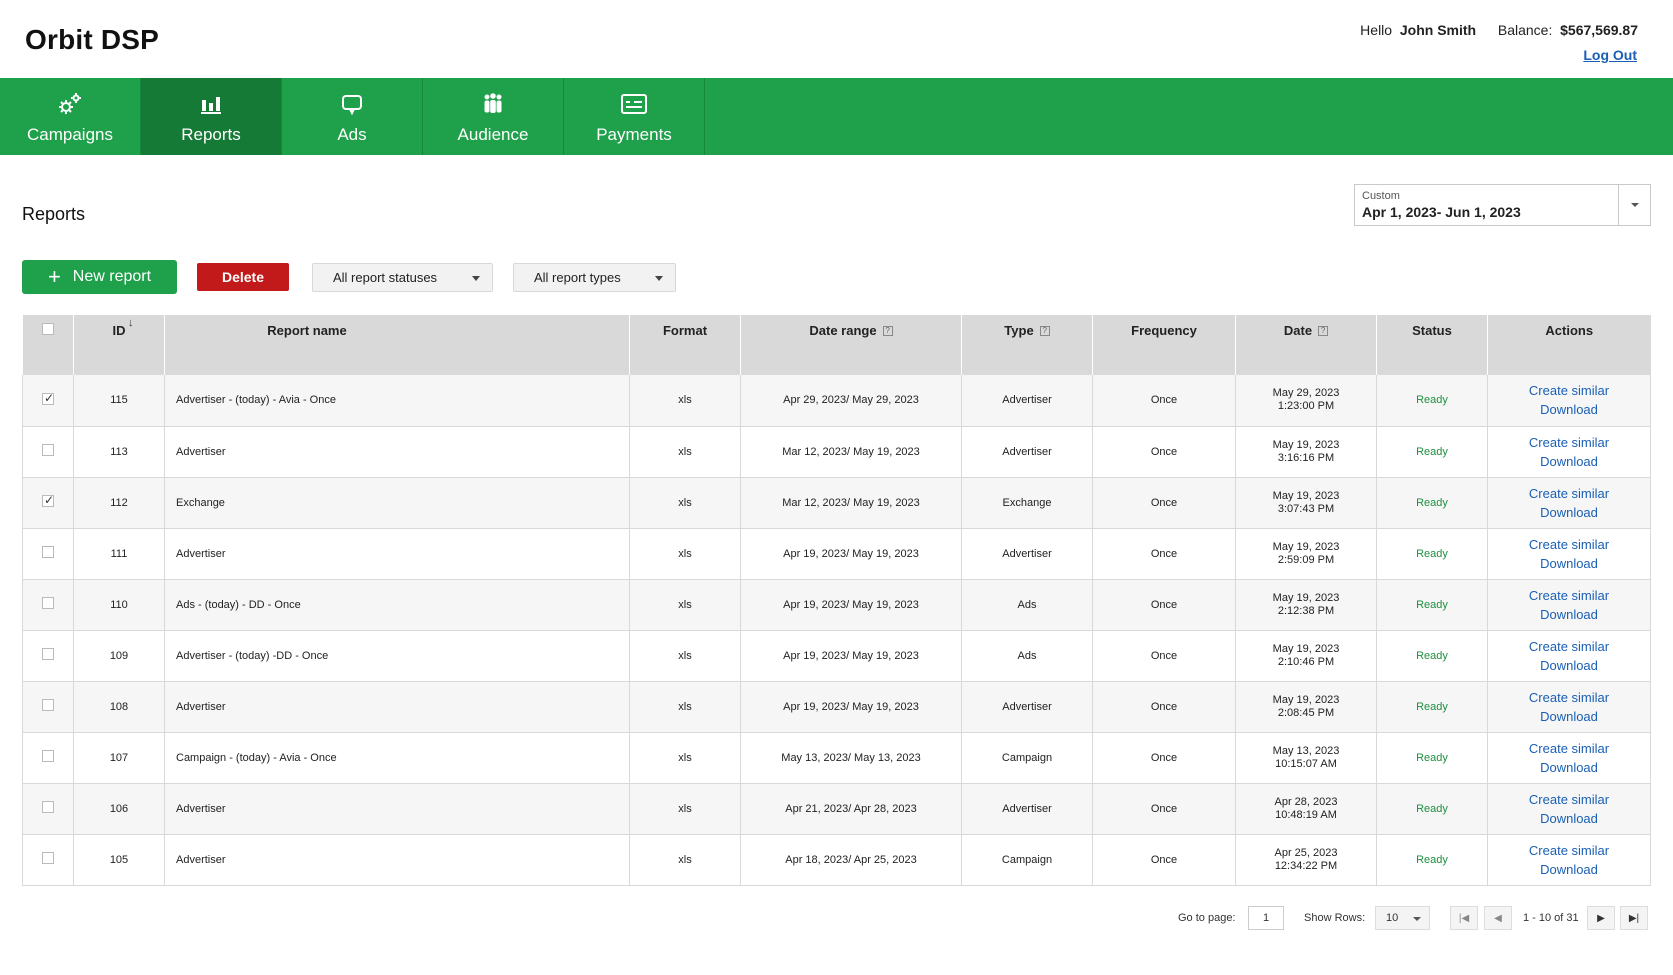 This screenshot has height=975, width=1673. I want to click on nav-item-audience: Audience, so click(493, 116).